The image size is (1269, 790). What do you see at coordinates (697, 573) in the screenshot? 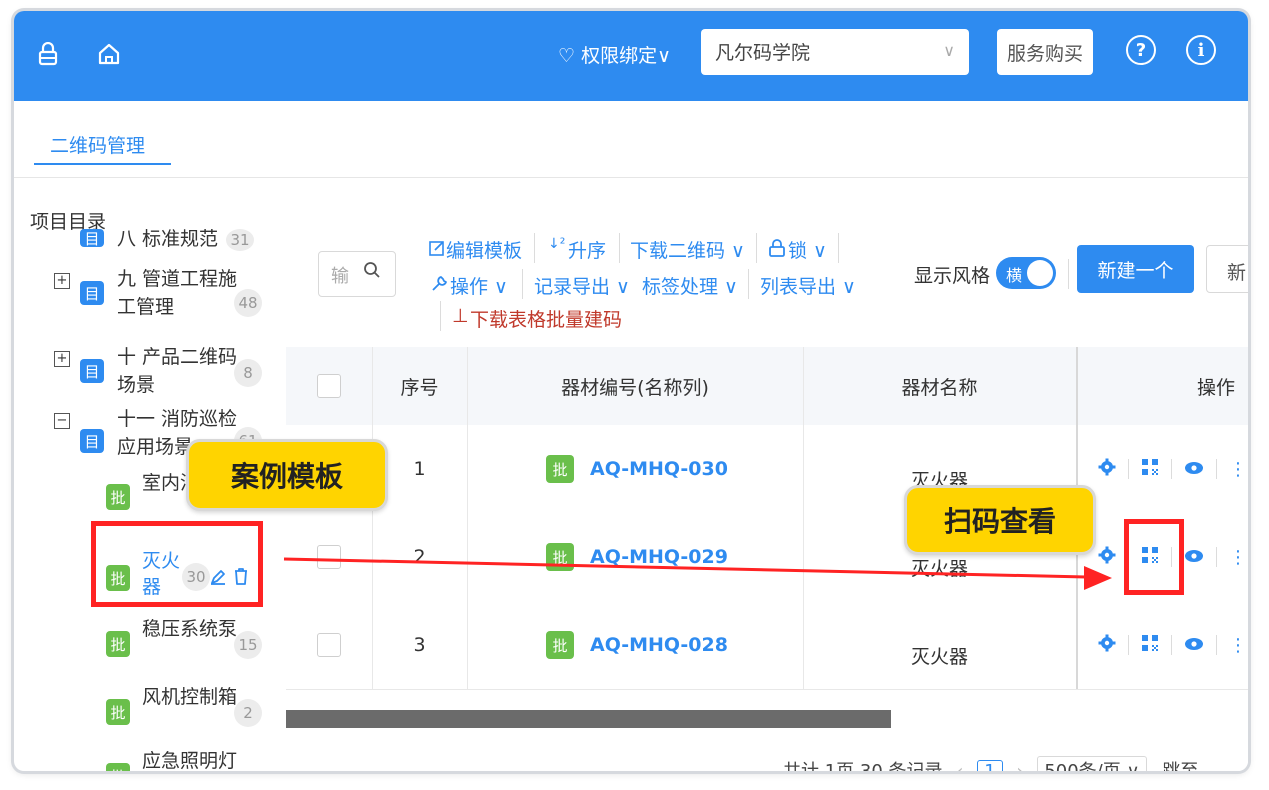
I see `pointer-arrow` at bounding box center [697, 573].